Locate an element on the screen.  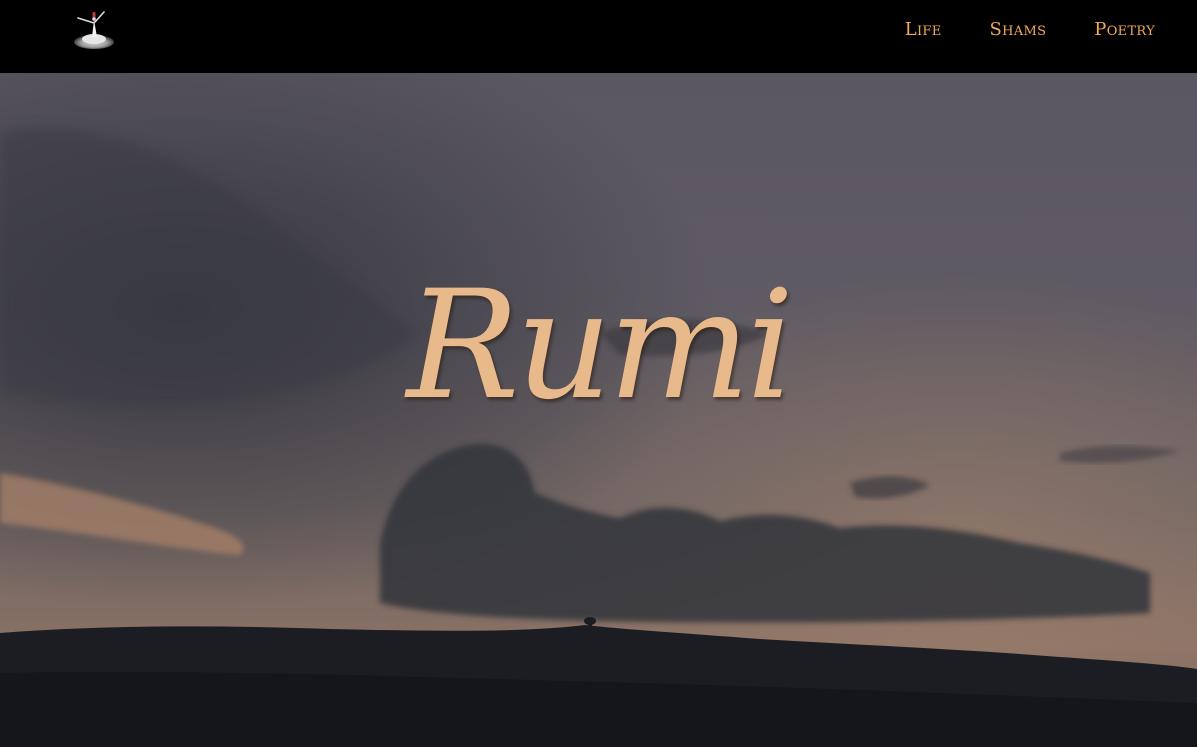
main-nav: Life Shams Poetry is located at coordinates (1030, 29).